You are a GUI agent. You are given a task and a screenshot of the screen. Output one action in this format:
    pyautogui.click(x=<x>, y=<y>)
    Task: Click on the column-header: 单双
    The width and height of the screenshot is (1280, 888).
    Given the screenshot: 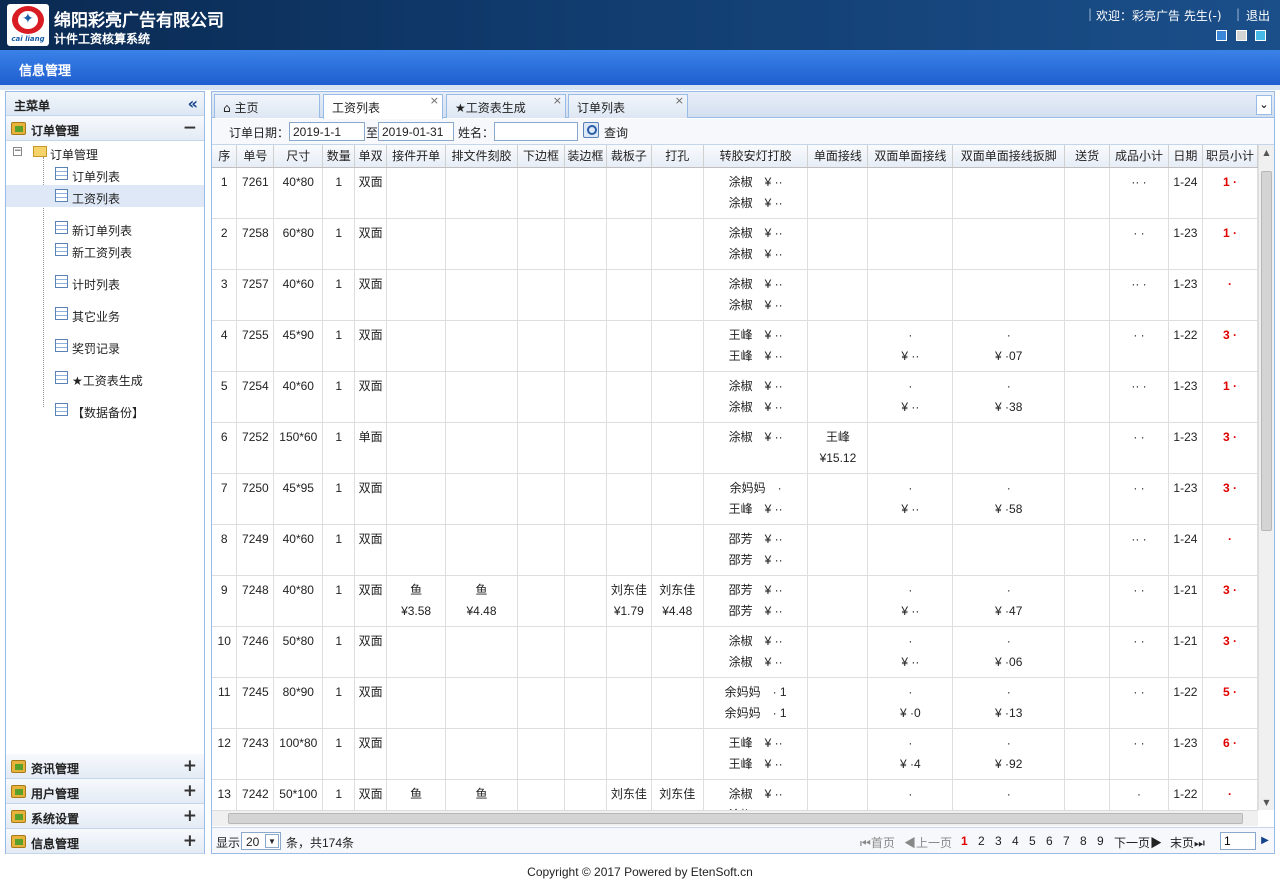 What is the action you would take?
    pyautogui.click(x=371, y=156)
    